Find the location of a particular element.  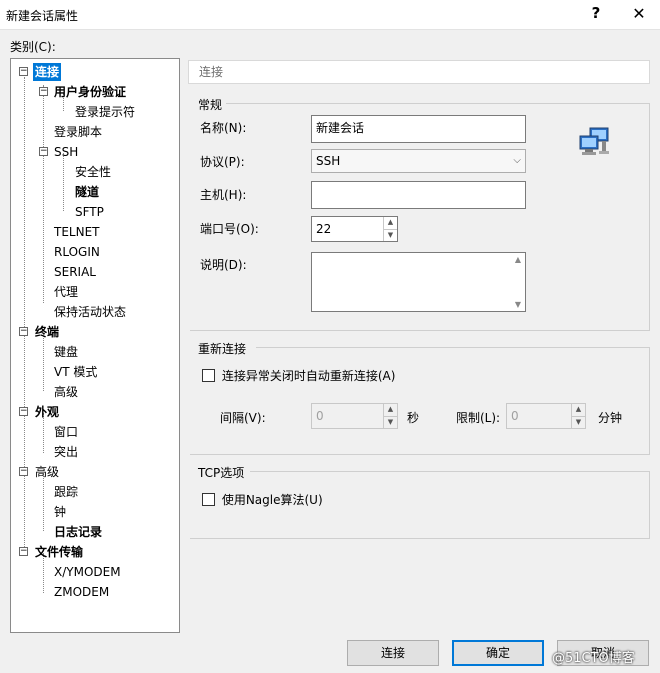

protocol-value: SSH is located at coordinates (328, 161).